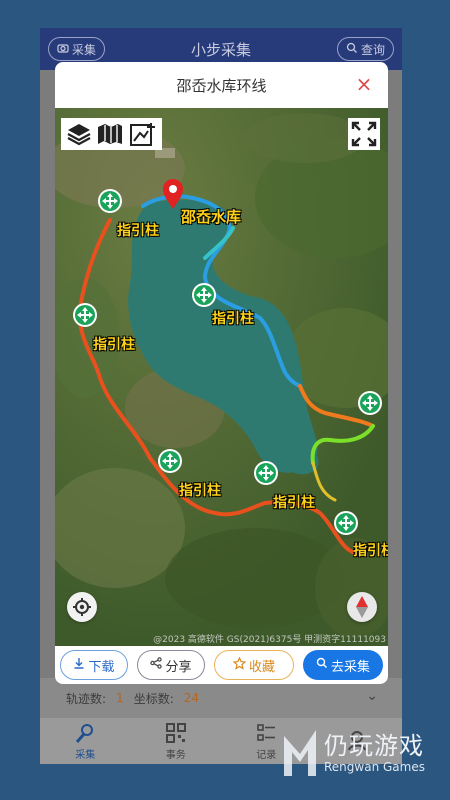 This screenshot has height=800, width=450. I want to click on modal-title: 邵岙水库环线, so click(221, 85).